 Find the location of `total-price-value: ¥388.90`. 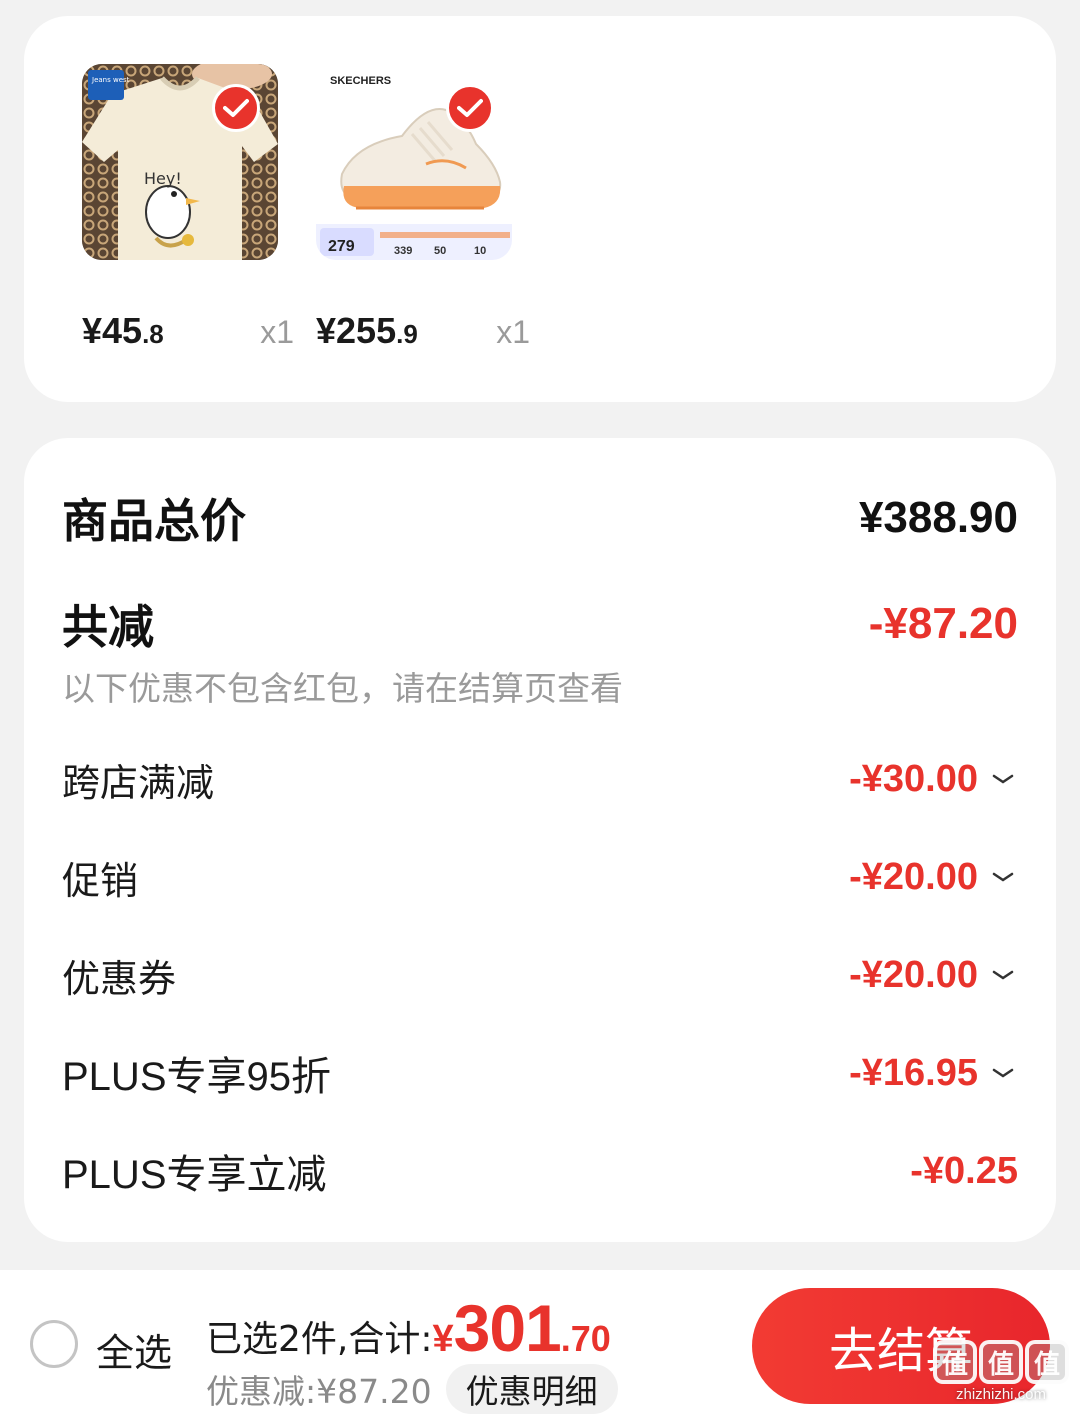

total-price-value: ¥388.90 is located at coordinates (938, 517).